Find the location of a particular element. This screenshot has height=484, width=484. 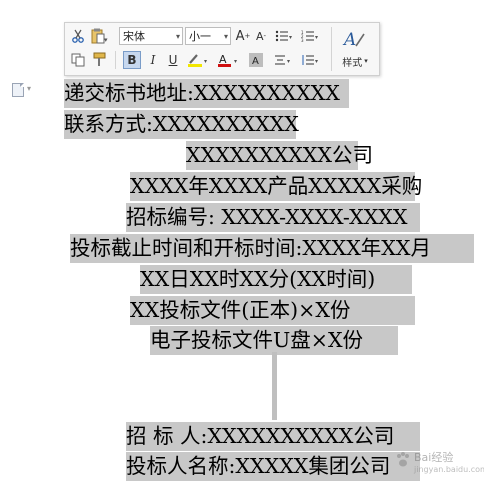

line-spacing-icon: ▾ is located at coordinates (311, 60).